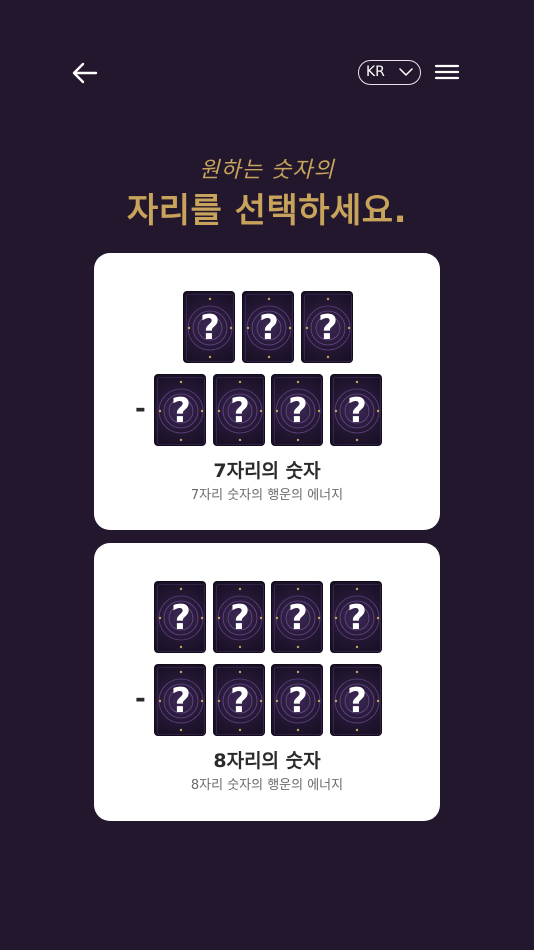  What do you see at coordinates (267, 495) in the screenshot?
I see `option-description: 7자리 숫자의 행운의 에너지` at bounding box center [267, 495].